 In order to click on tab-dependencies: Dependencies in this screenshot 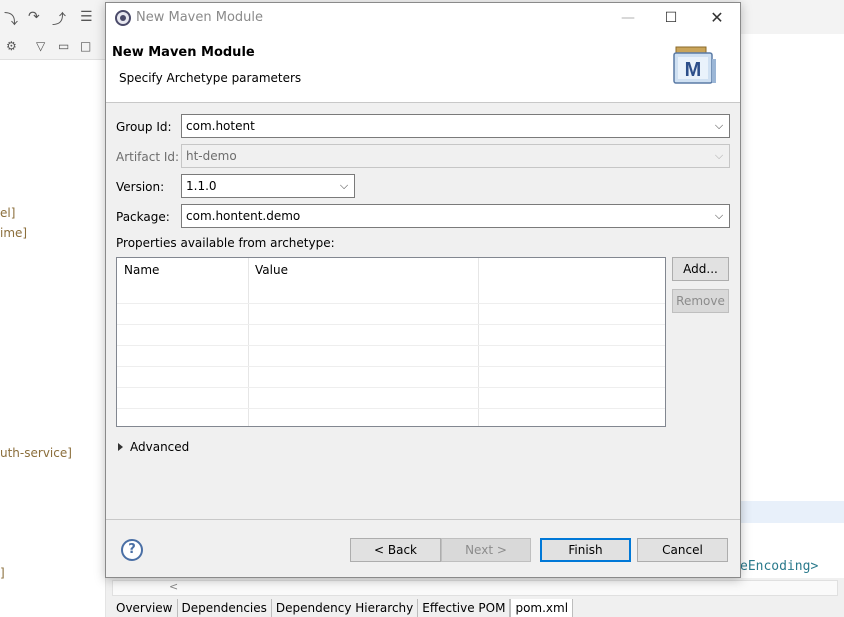, I will do `click(224, 608)`.